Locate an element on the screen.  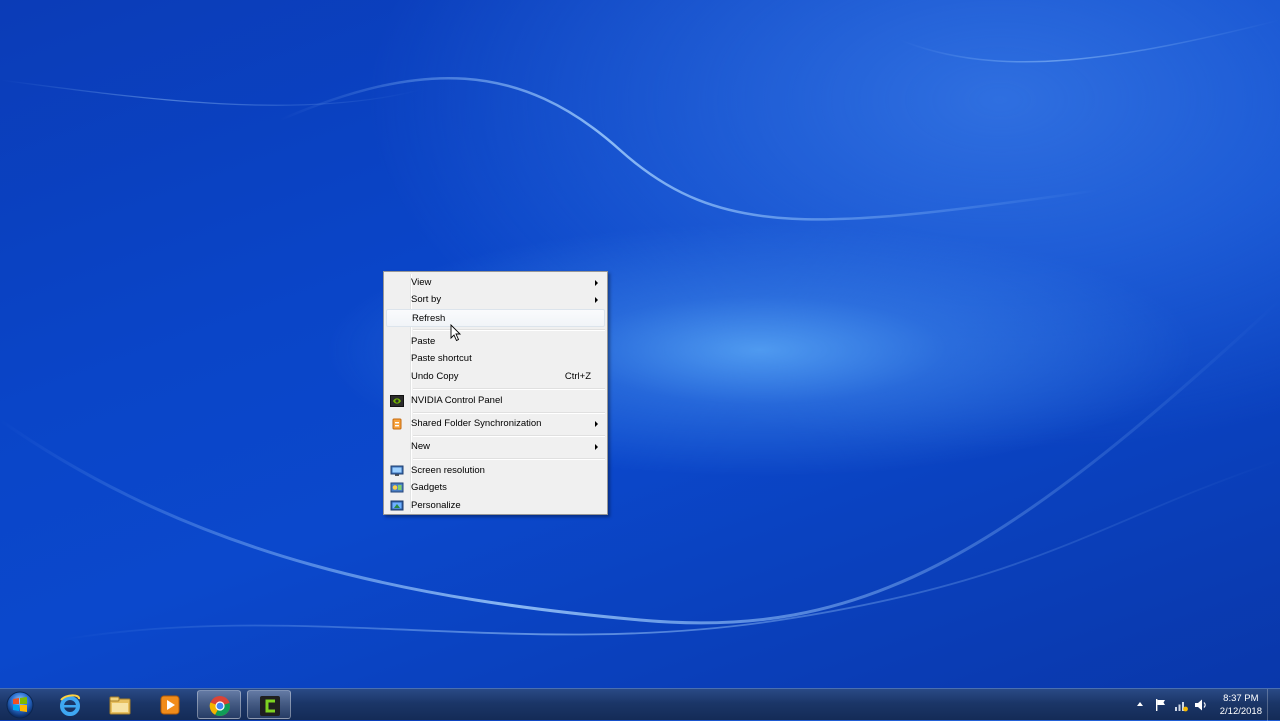
taskbar-internet-explorer is located at coordinates (70, 704).